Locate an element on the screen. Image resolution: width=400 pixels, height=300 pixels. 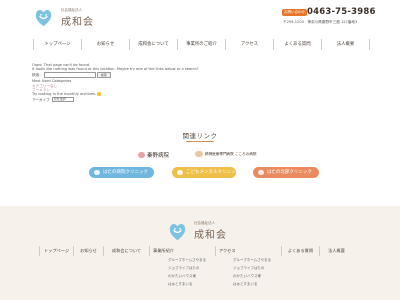
footer-access-link: ジョブライフはたの is located at coordinates (252, 268).